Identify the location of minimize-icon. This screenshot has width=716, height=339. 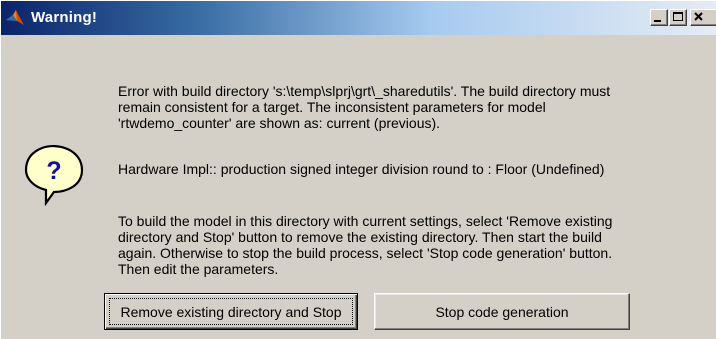
(657, 21).